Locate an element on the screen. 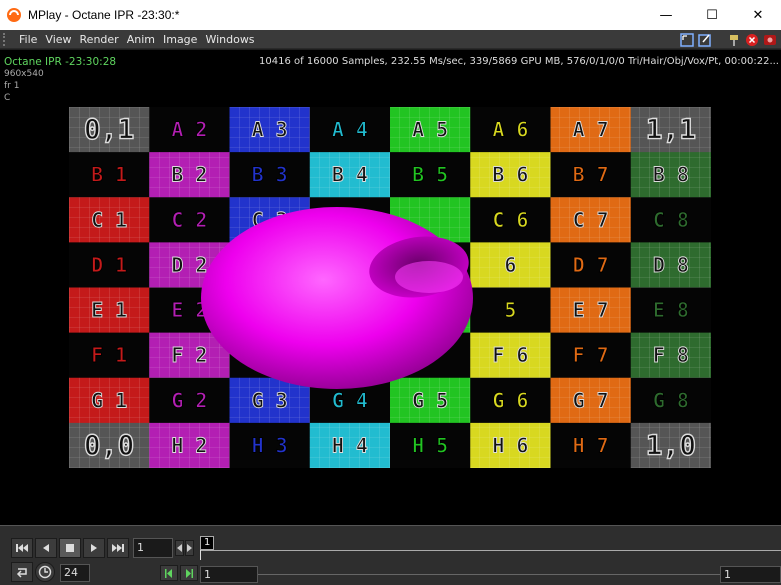 This screenshot has width=781, height=585. uv-grid-label: B 8 is located at coordinates (671, 175).